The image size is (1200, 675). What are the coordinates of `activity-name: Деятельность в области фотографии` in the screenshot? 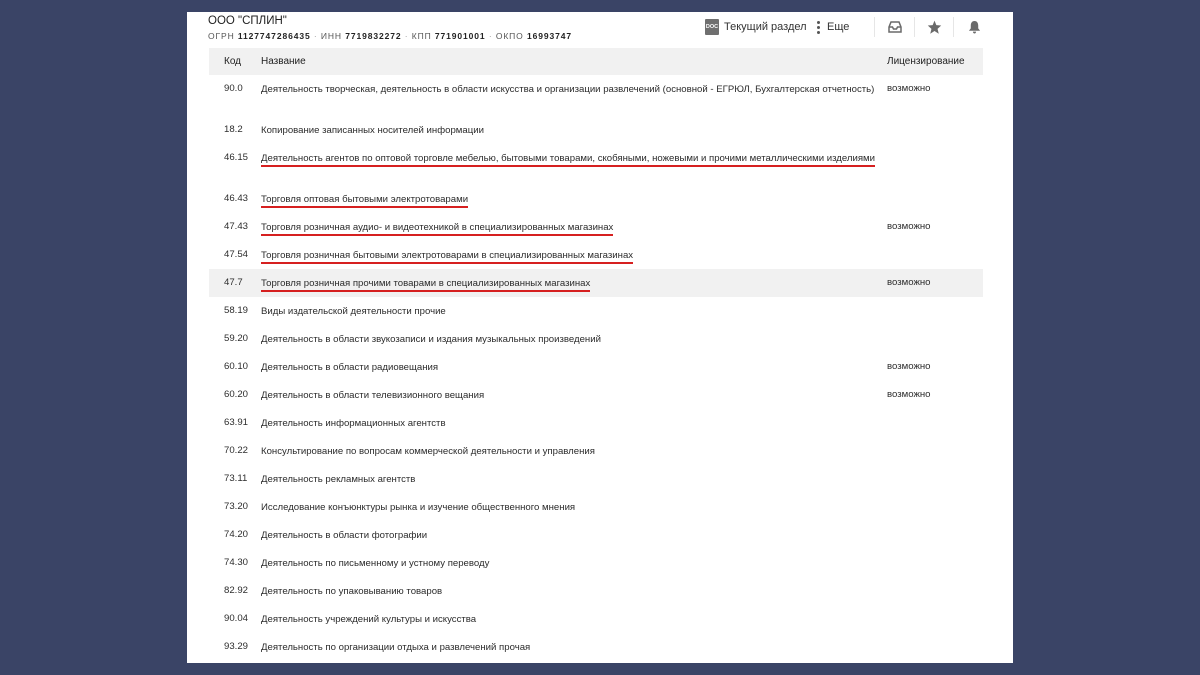 It's located at (571, 536).